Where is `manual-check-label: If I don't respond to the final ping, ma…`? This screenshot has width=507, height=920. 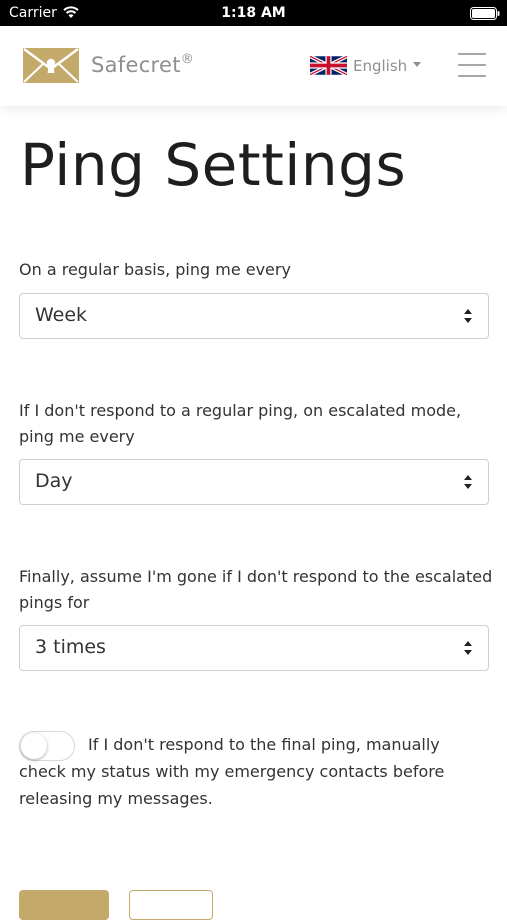
manual-check-label: If I don't respond to the final ping, ma… is located at coordinates (232, 771).